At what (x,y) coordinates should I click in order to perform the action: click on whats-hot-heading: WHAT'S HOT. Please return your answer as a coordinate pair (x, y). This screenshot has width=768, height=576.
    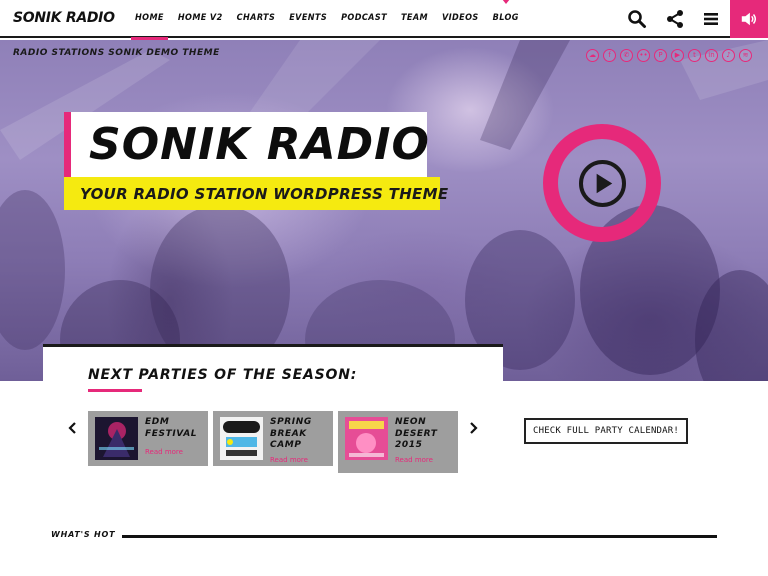
    Looking at the image, I should click on (83, 534).